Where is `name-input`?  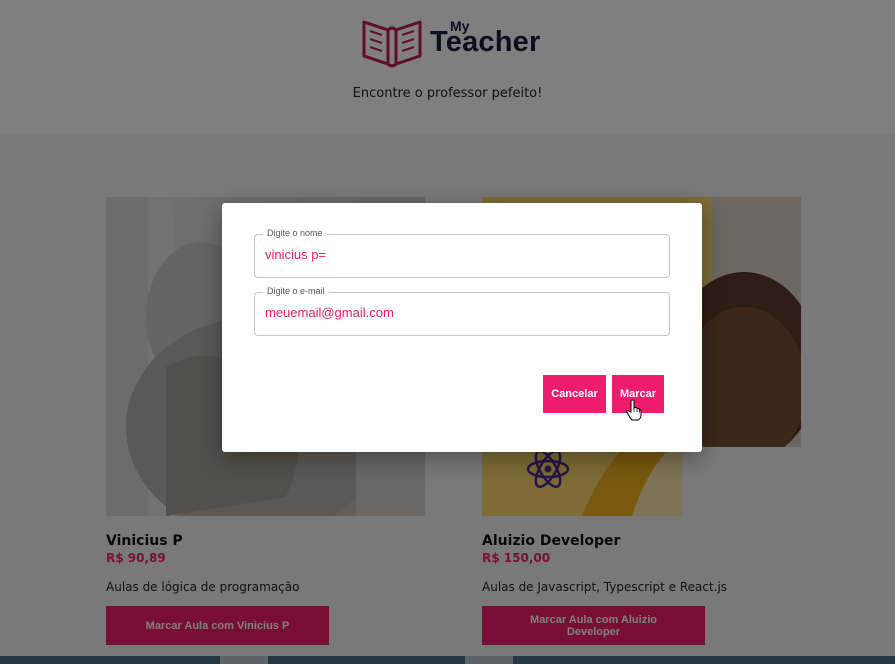
name-input is located at coordinates (460, 254).